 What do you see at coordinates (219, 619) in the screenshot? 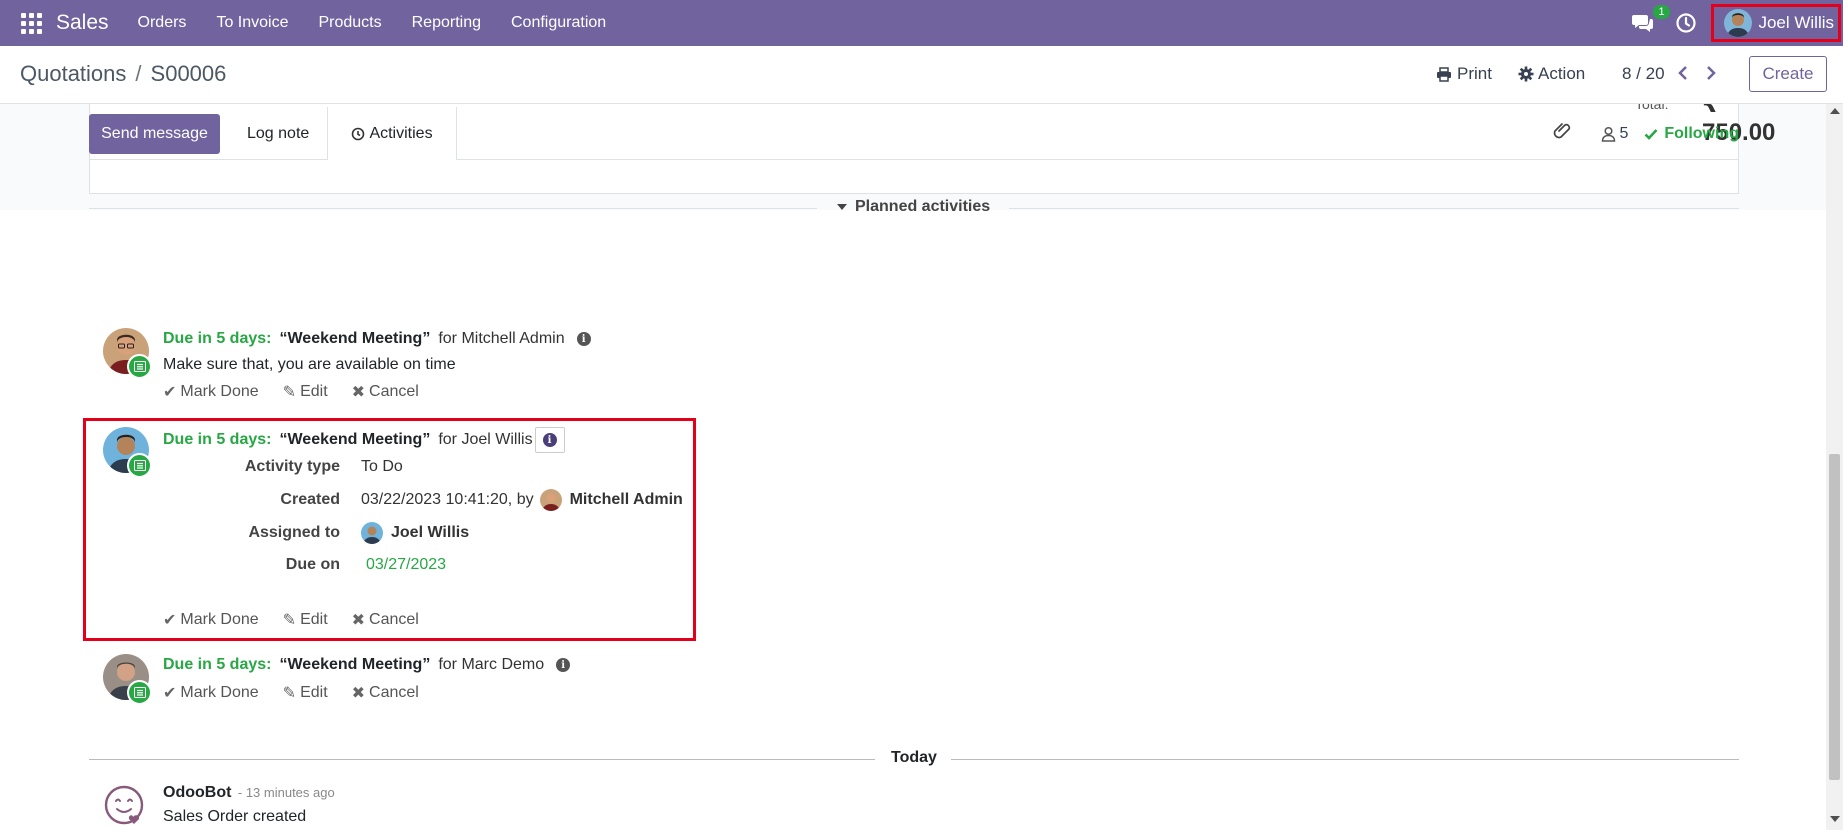
I see `mark-done-label: Mark Done` at bounding box center [219, 619].